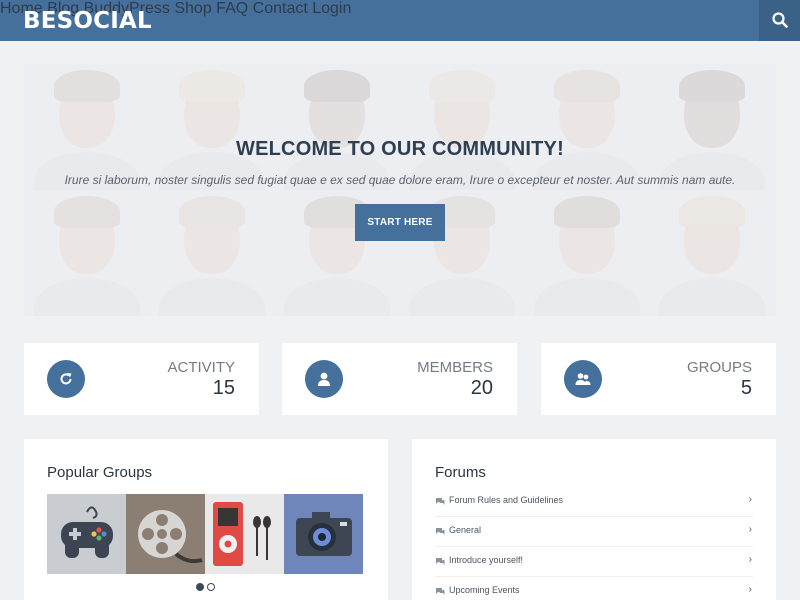 The height and width of the screenshot is (600, 800). What do you see at coordinates (331, 8) in the screenshot?
I see `nav-login: Login` at bounding box center [331, 8].